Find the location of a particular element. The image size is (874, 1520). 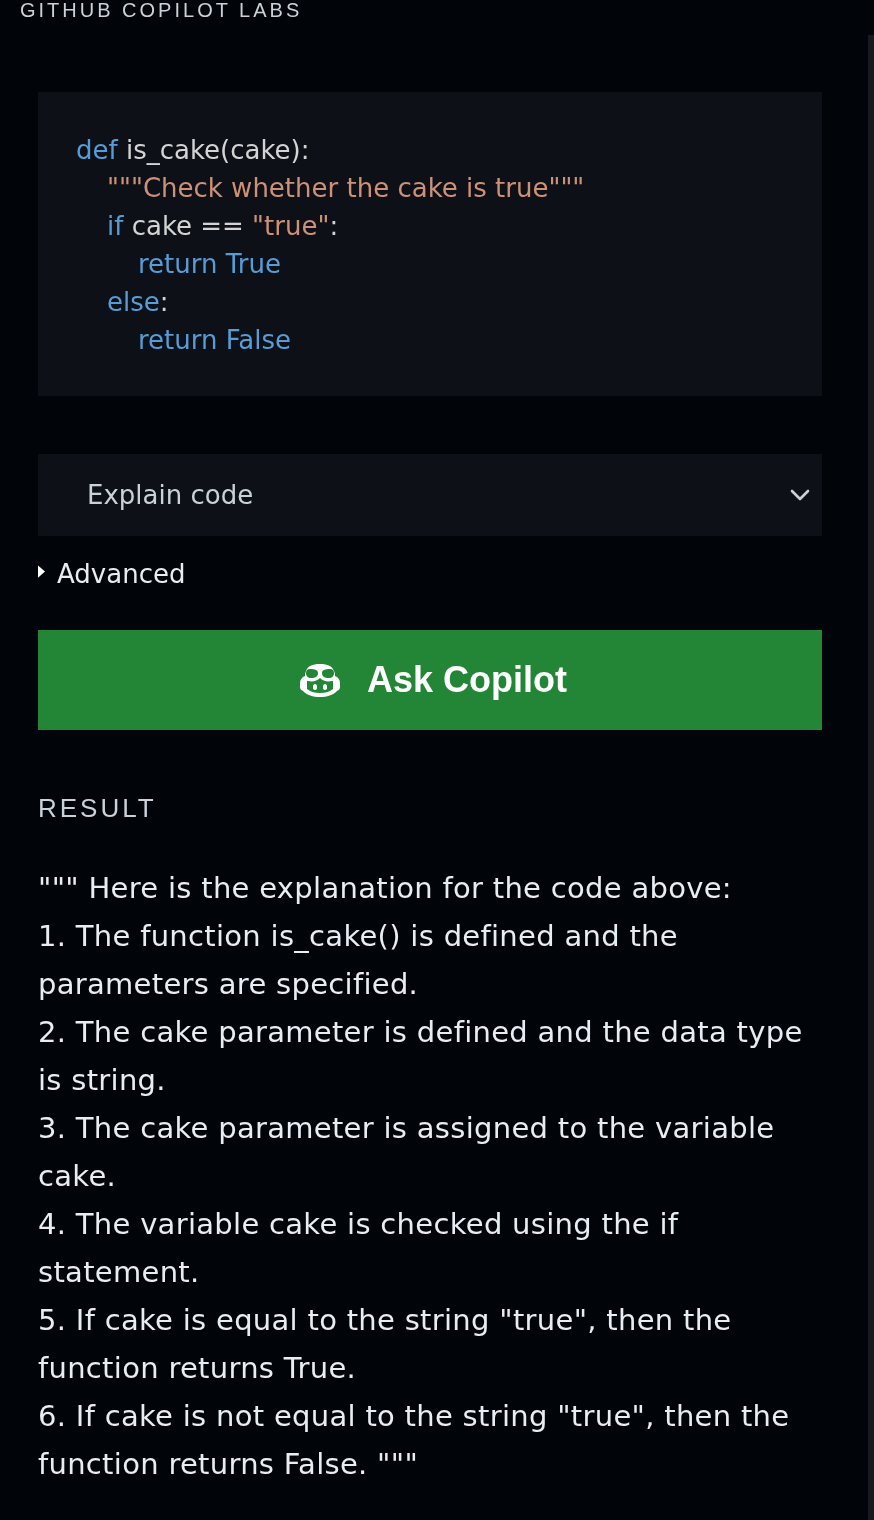

code-line: """Check whether the cake is true""" is located at coordinates (346, 188).